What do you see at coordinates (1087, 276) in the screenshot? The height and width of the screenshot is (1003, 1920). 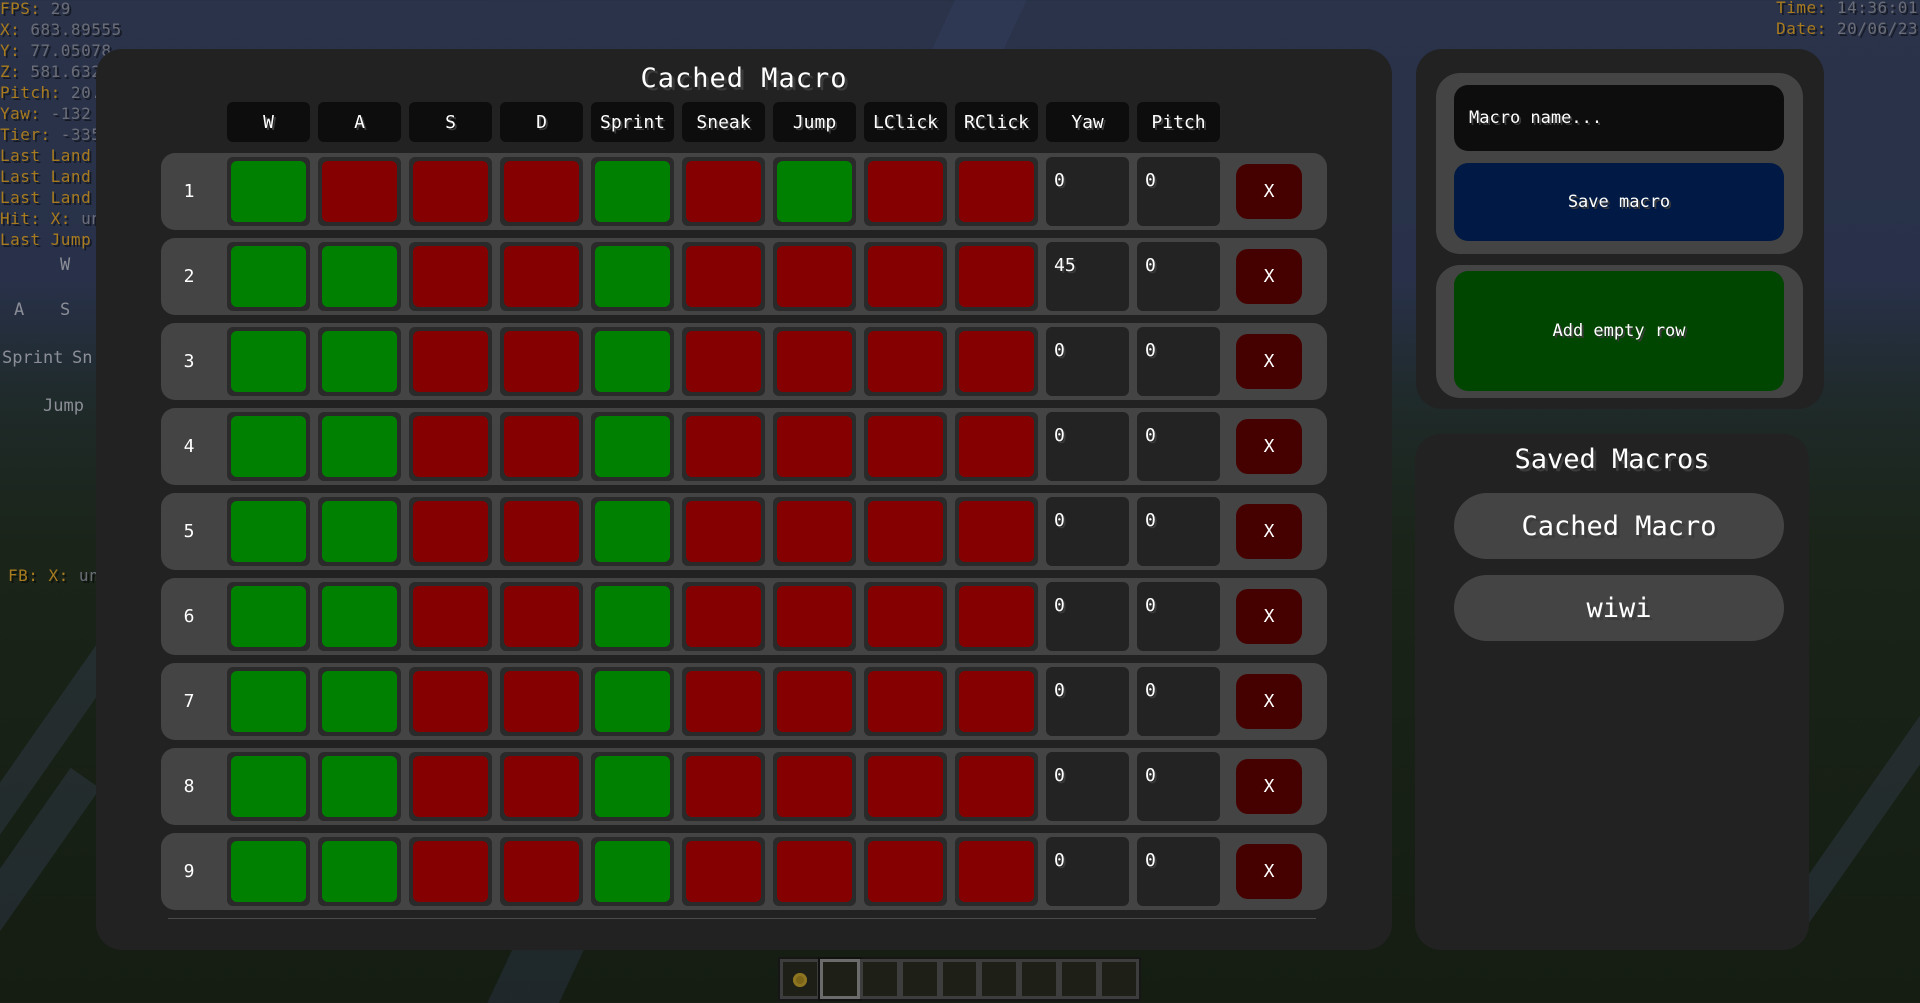 I see `yaw-input: 45` at bounding box center [1087, 276].